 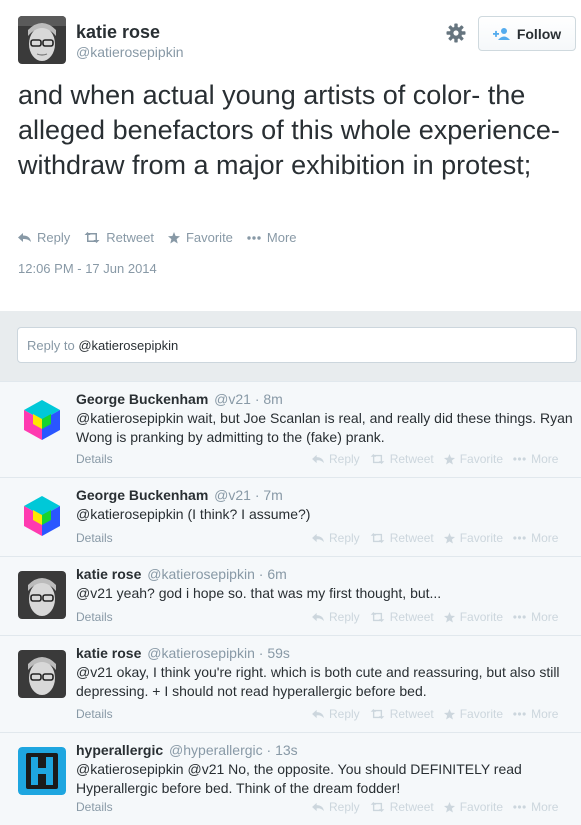 What do you see at coordinates (53, 345) in the screenshot?
I see `reply-prefix: Reply to` at bounding box center [53, 345].